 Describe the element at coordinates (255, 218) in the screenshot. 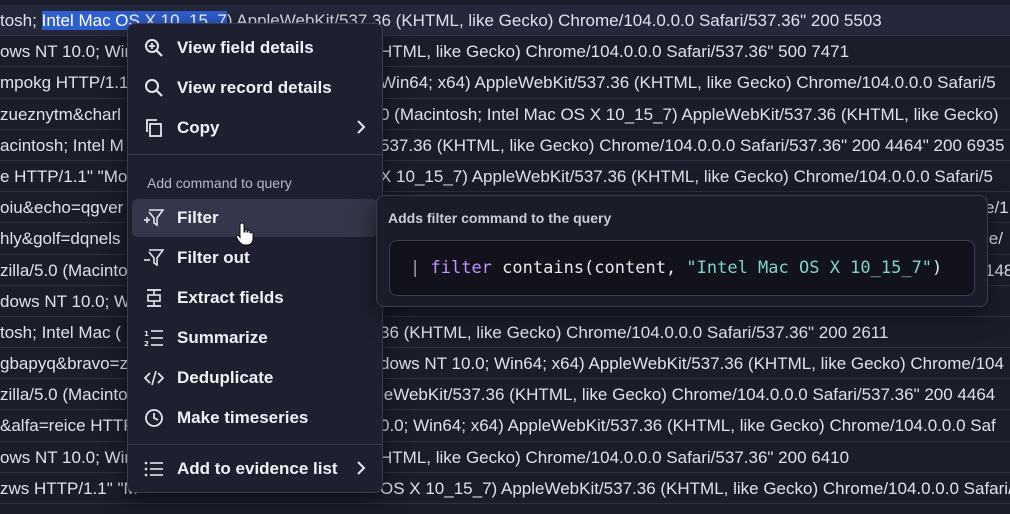

I see `menu-item-filter: Filter` at that location.